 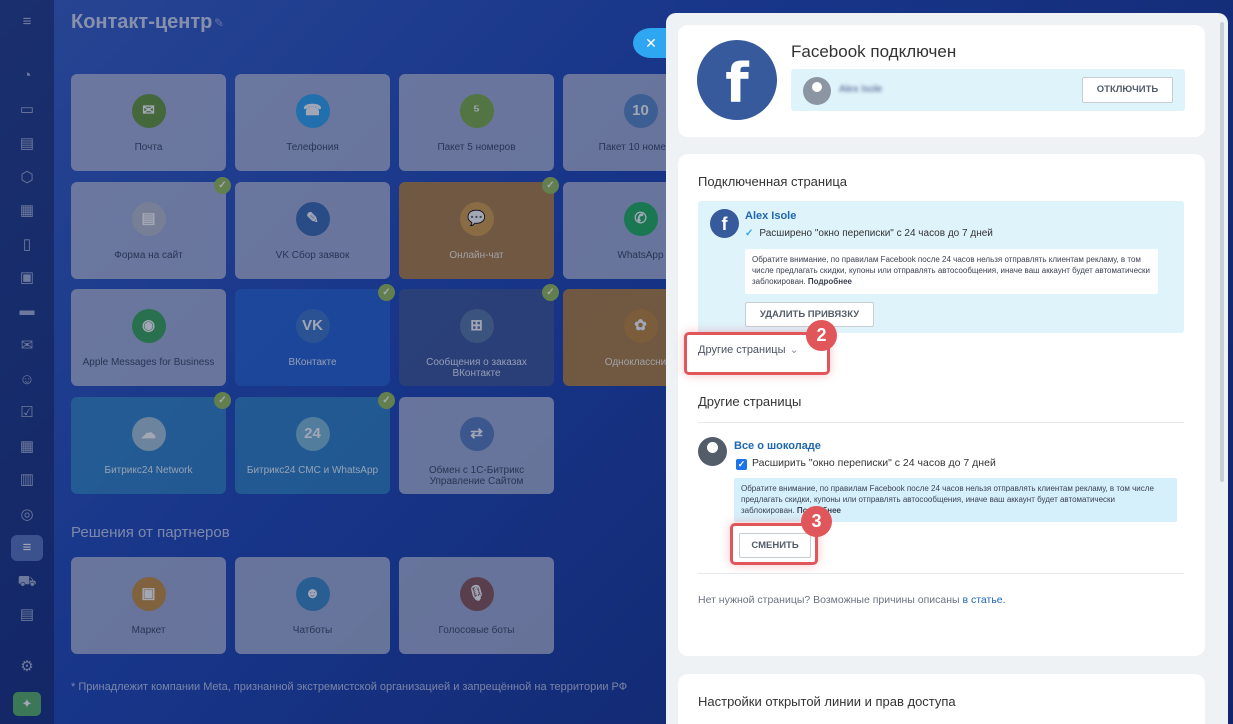 What do you see at coordinates (750, 401) in the screenshot?
I see `other-pages-title: Другие страницы` at bounding box center [750, 401].